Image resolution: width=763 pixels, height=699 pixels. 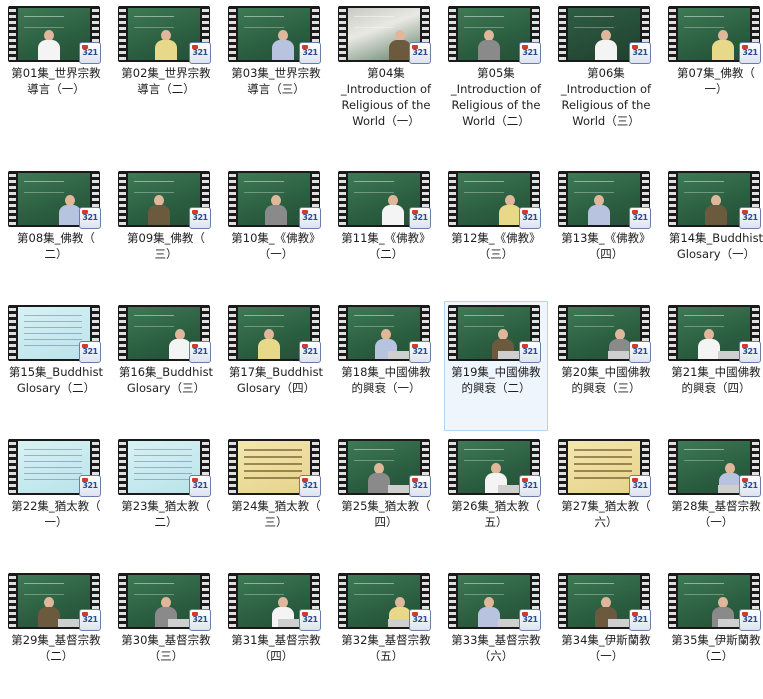 I want to click on video-file-item: 321 第25集_猶太教（ 四）, so click(x=386, y=500).